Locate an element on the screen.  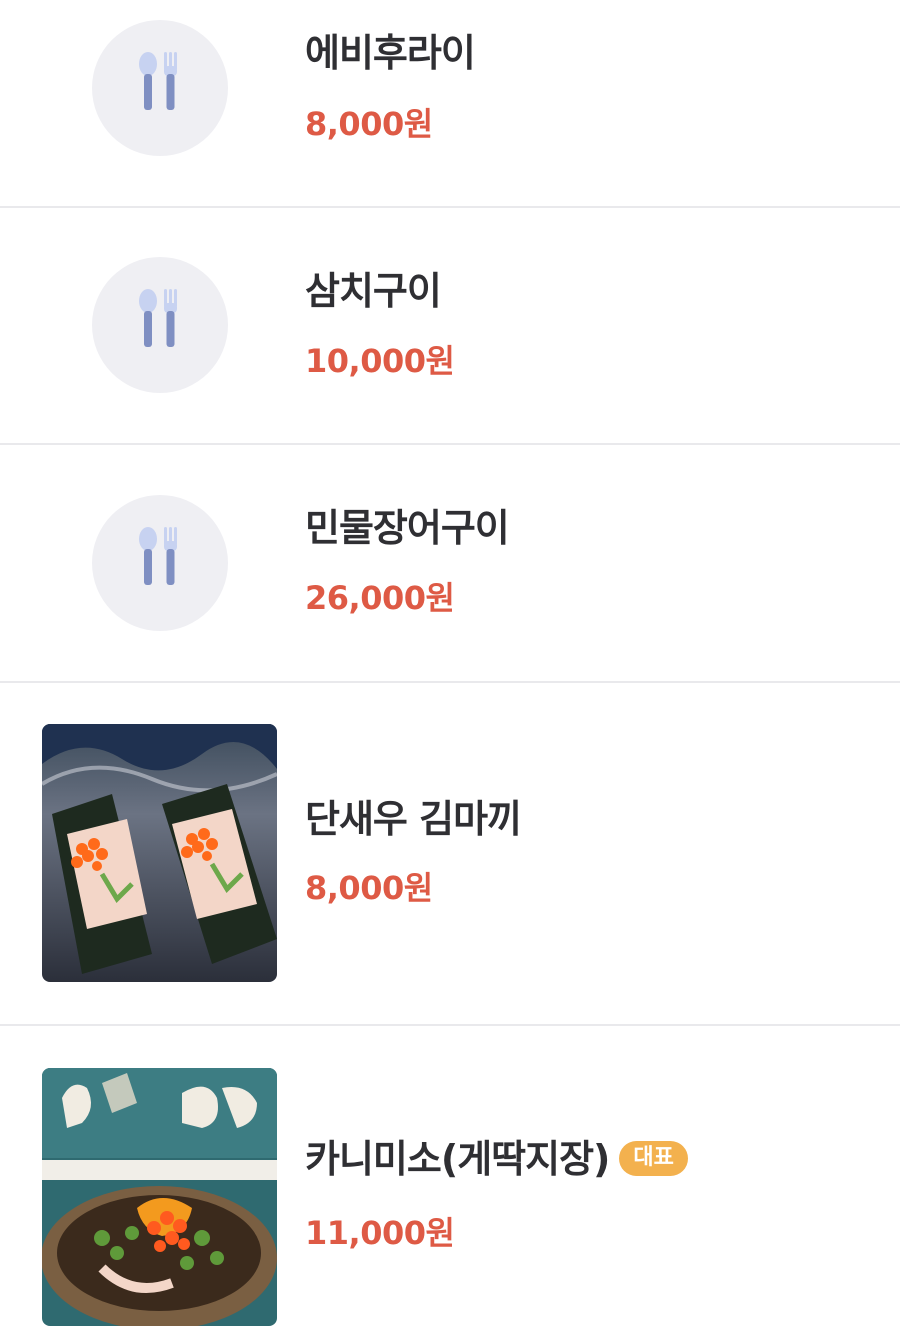
menu-item-name: 단새우 김마끼 is located at coordinates (413, 819).